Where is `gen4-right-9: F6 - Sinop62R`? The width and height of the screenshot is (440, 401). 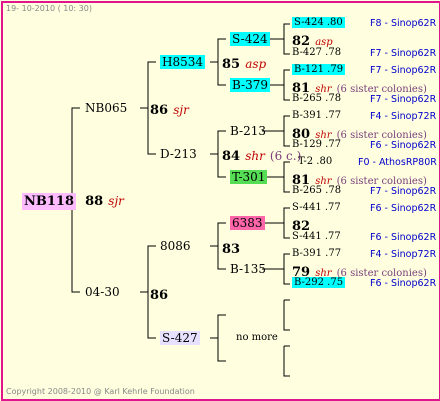
gen4-right-9: F6 - Sinop62R is located at coordinates (403, 208).